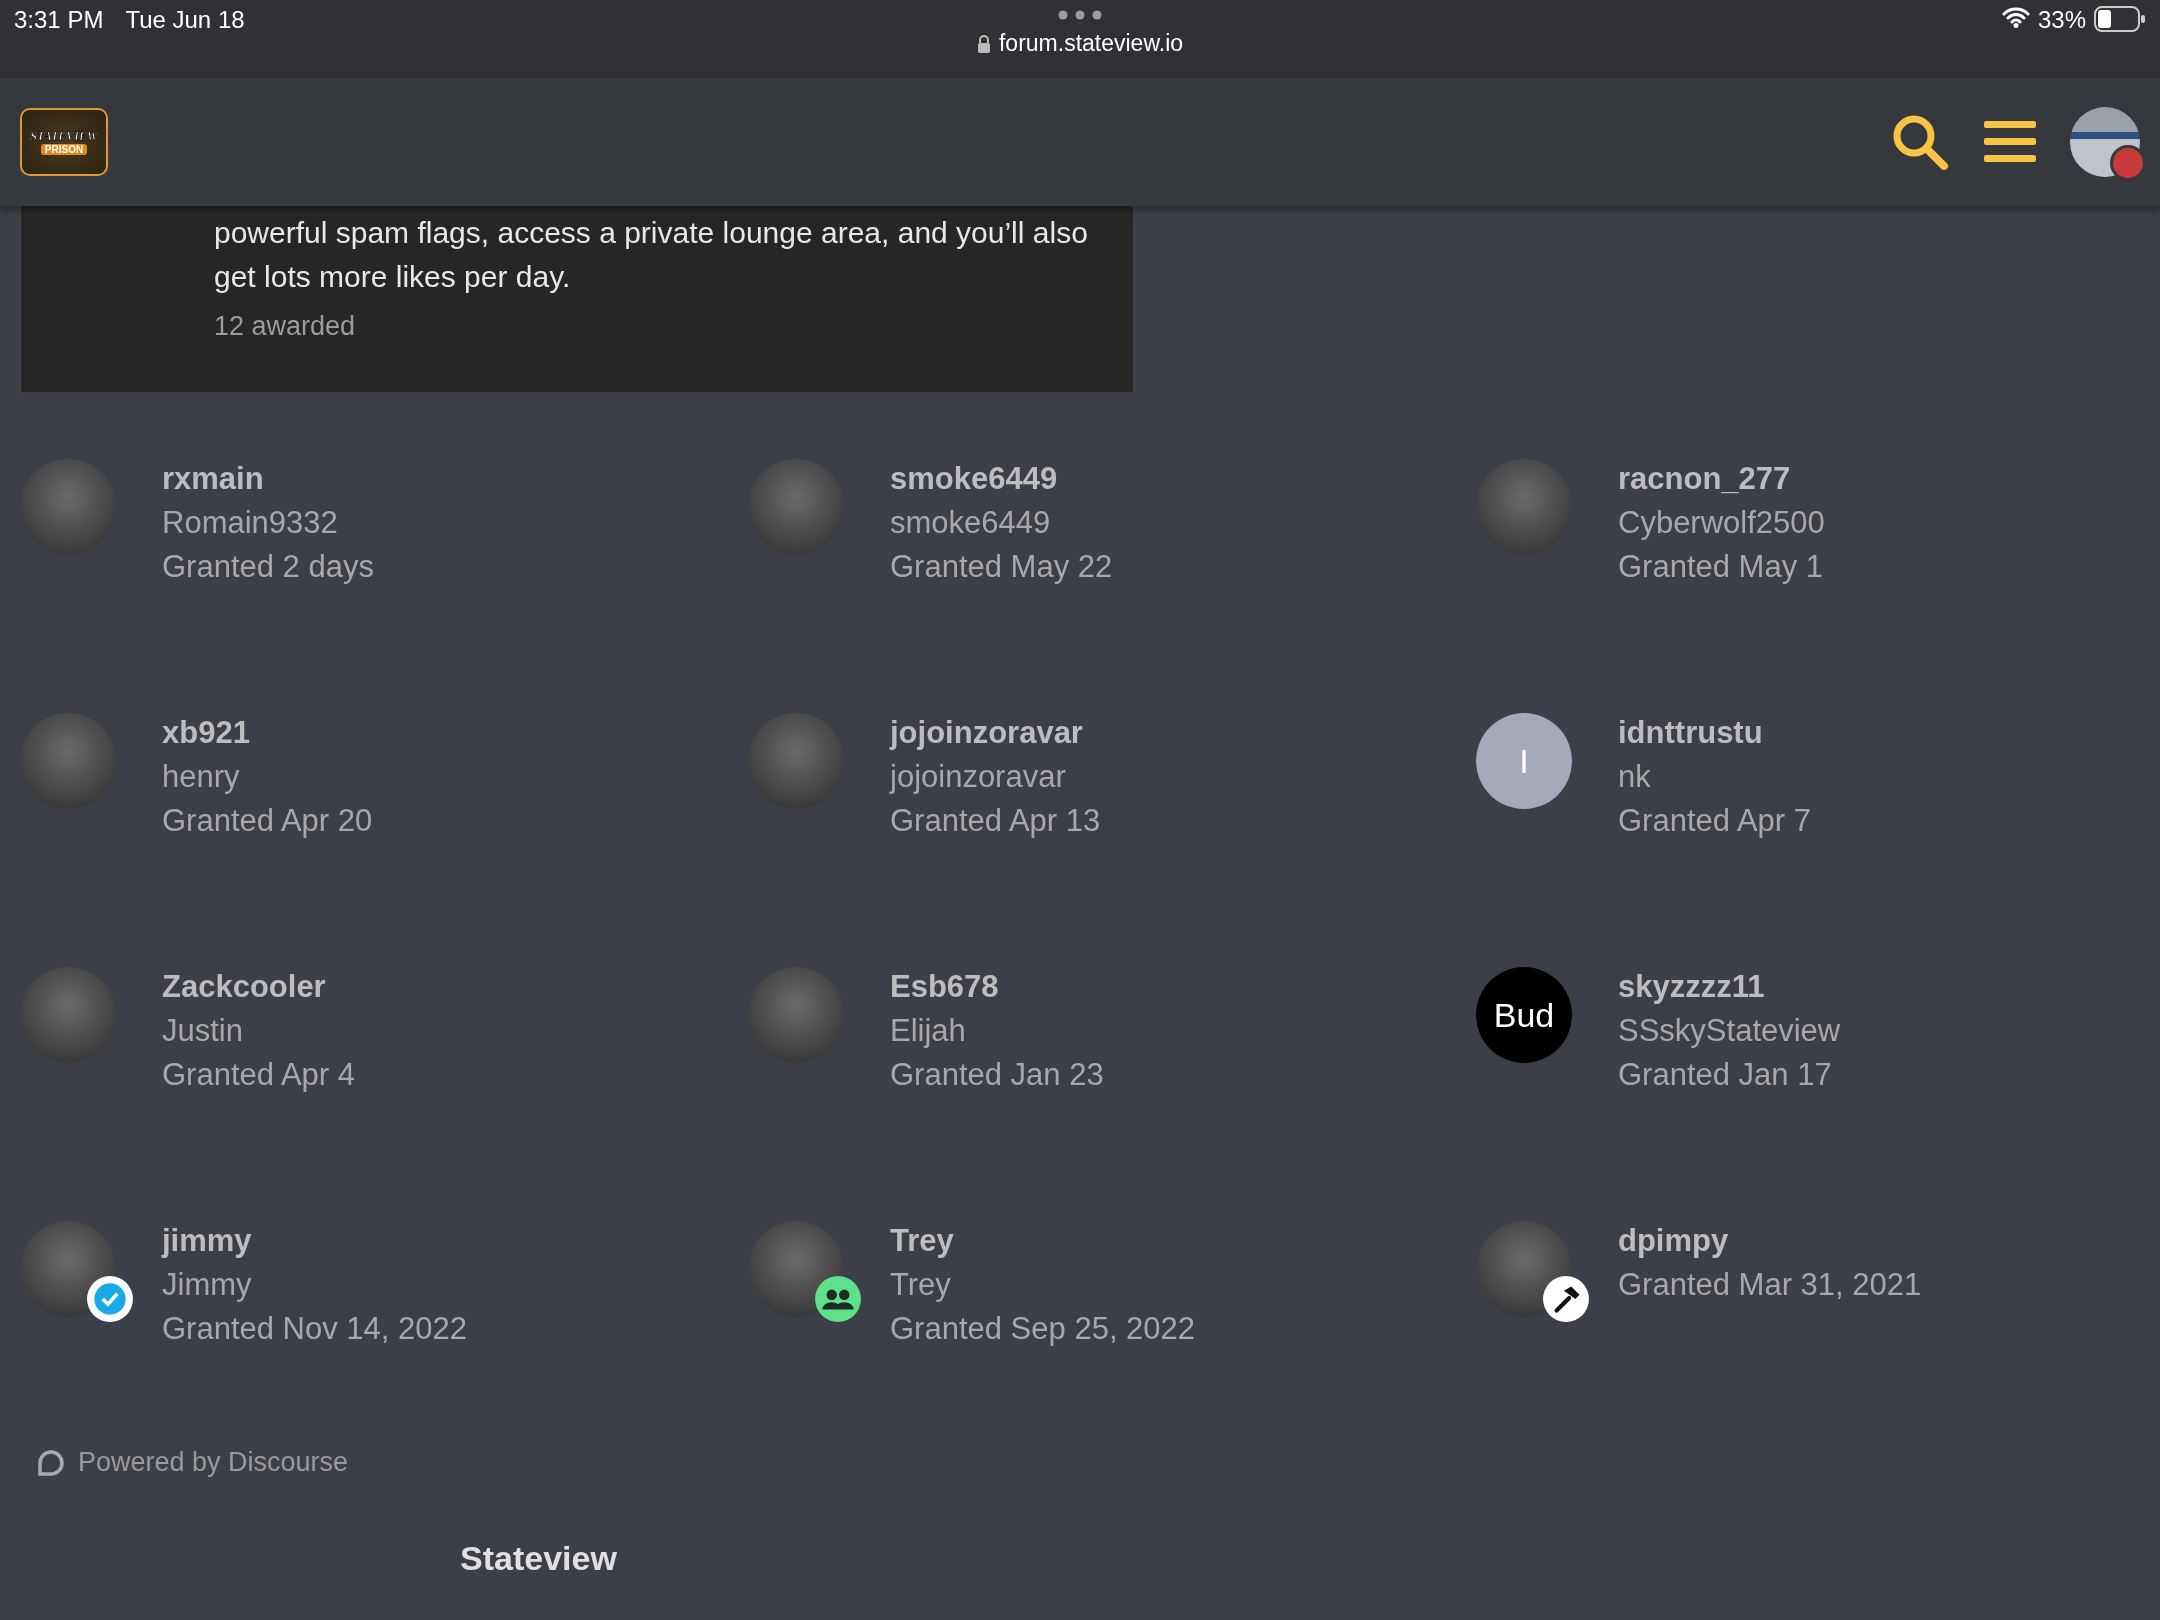  What do you see at coordinates (213, 1462) in the screenshot?
I see `powered-by-link: Powered by Discourse` at bounding box center [213, 1462].